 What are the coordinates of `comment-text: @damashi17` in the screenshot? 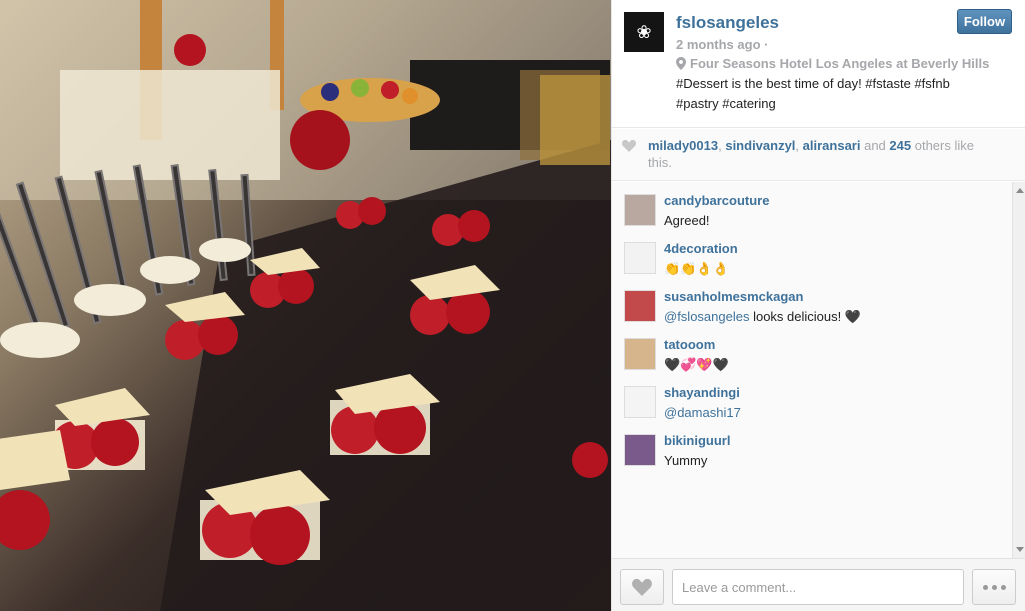 It's located at (702, 412).